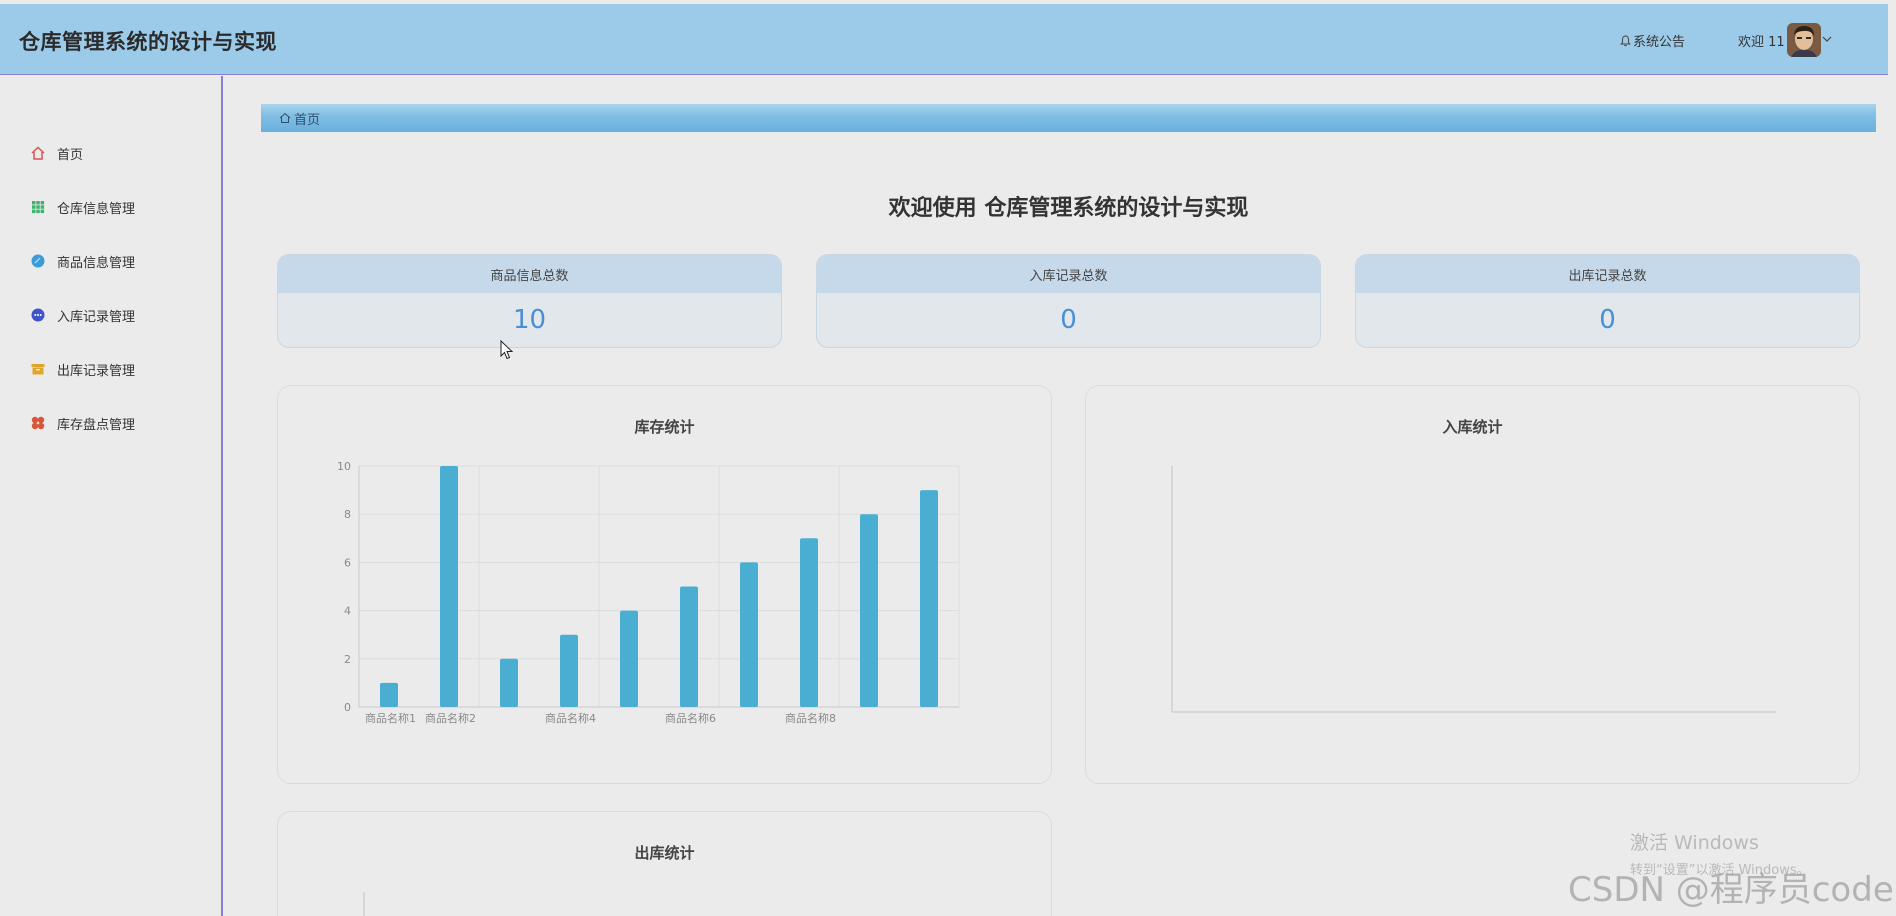  Describe the element at coordinates (1731, 890) in the screenshot. I see `csdn-watermark: CSDN @程序员code` at that location.